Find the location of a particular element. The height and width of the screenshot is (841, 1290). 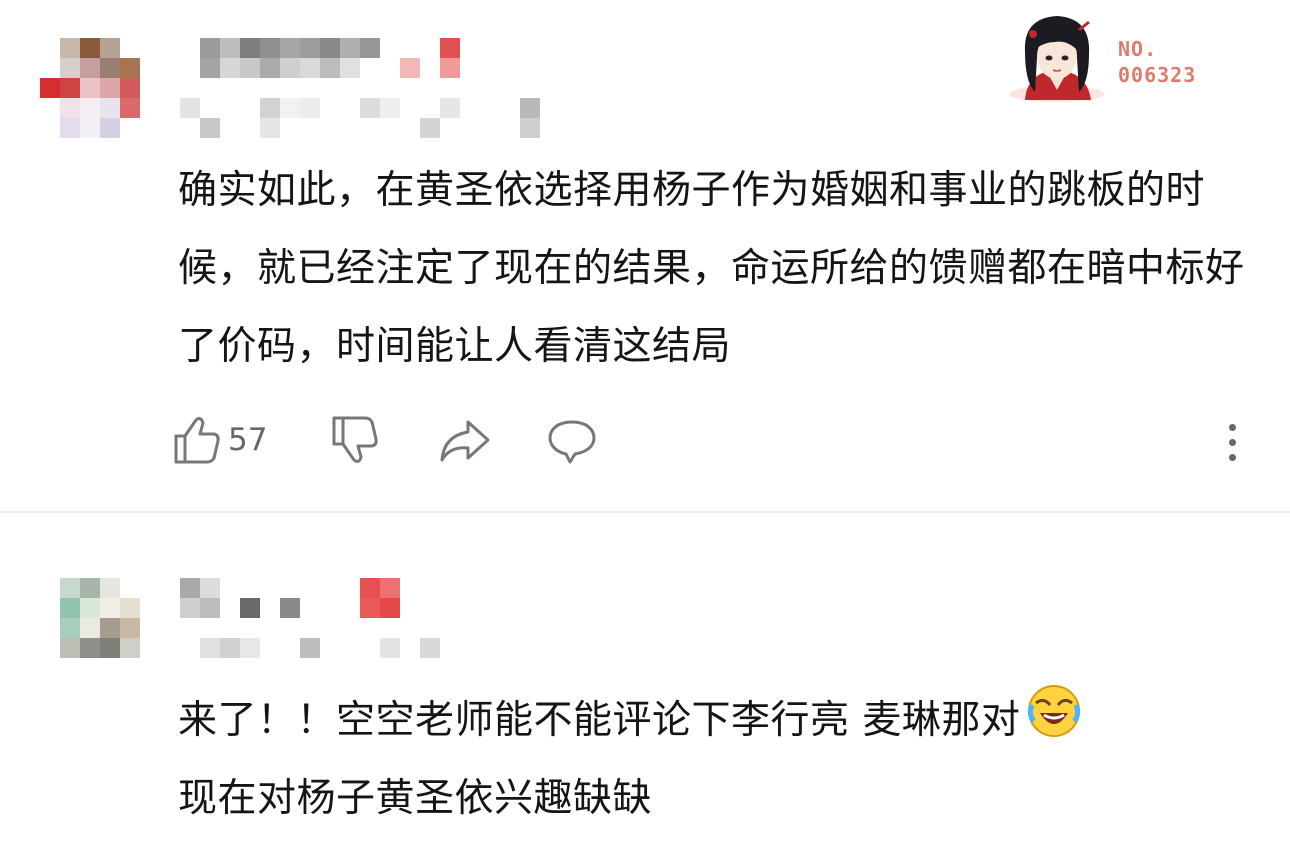

like-button: 57 is located at coordinates (219, 440).